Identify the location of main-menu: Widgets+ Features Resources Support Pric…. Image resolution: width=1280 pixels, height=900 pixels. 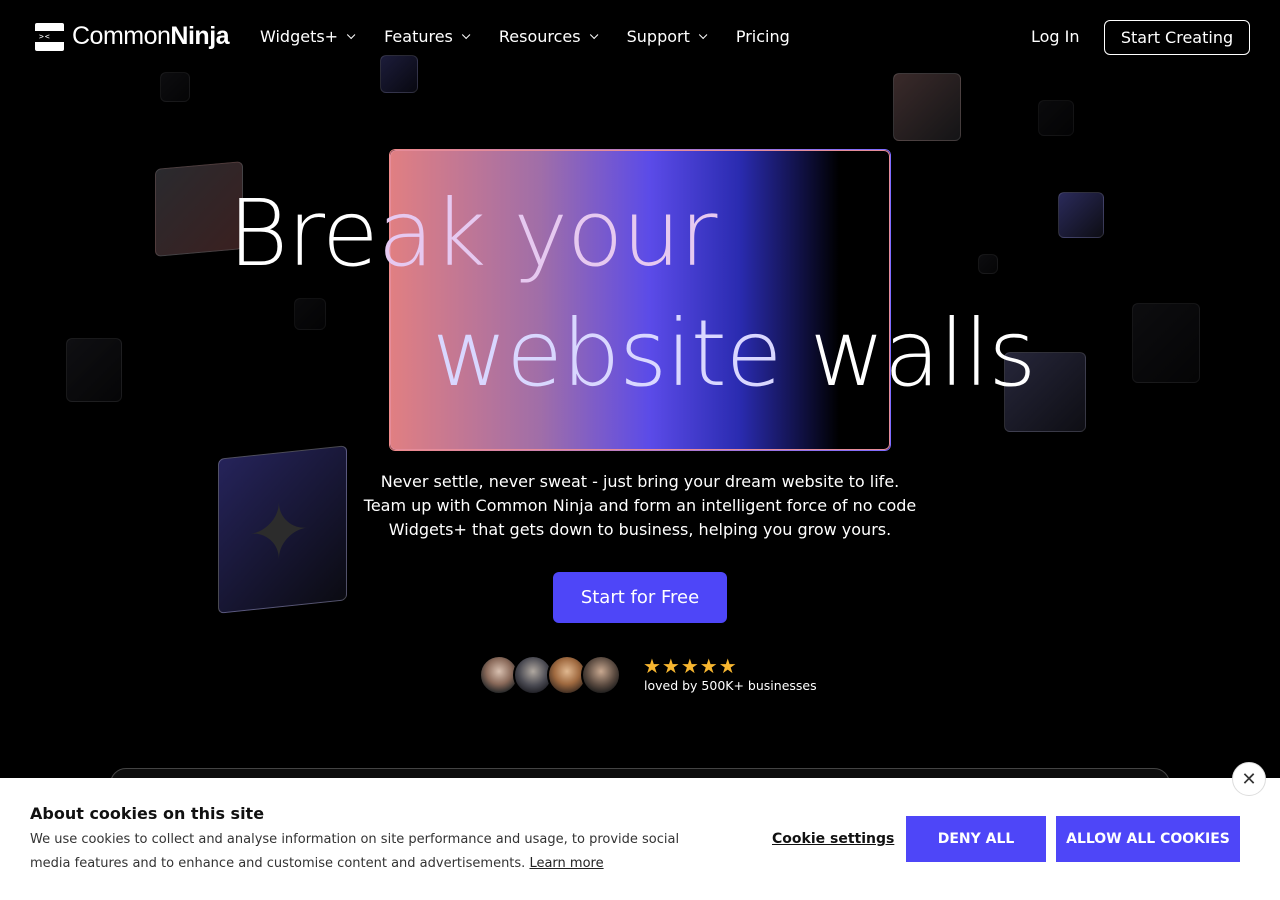
(541, 36).